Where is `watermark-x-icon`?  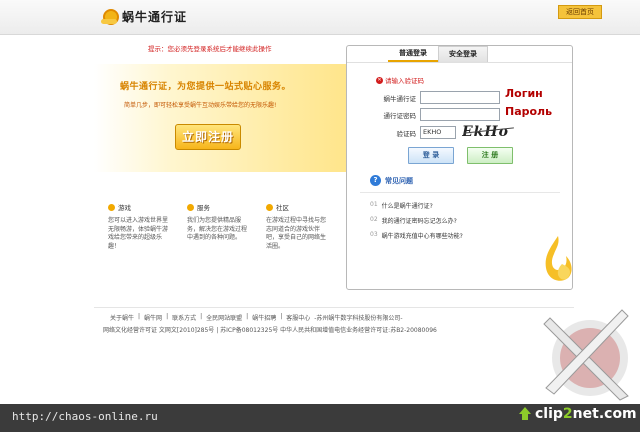
watermark-x-icon is located at coordinates (586, 355).